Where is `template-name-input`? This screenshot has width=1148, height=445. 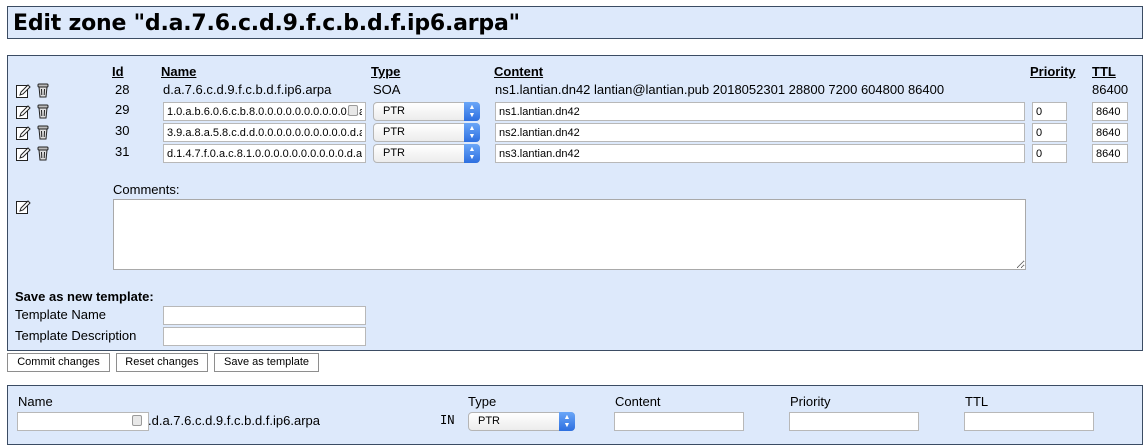 template-name-input is located at coordinates (264, 315).